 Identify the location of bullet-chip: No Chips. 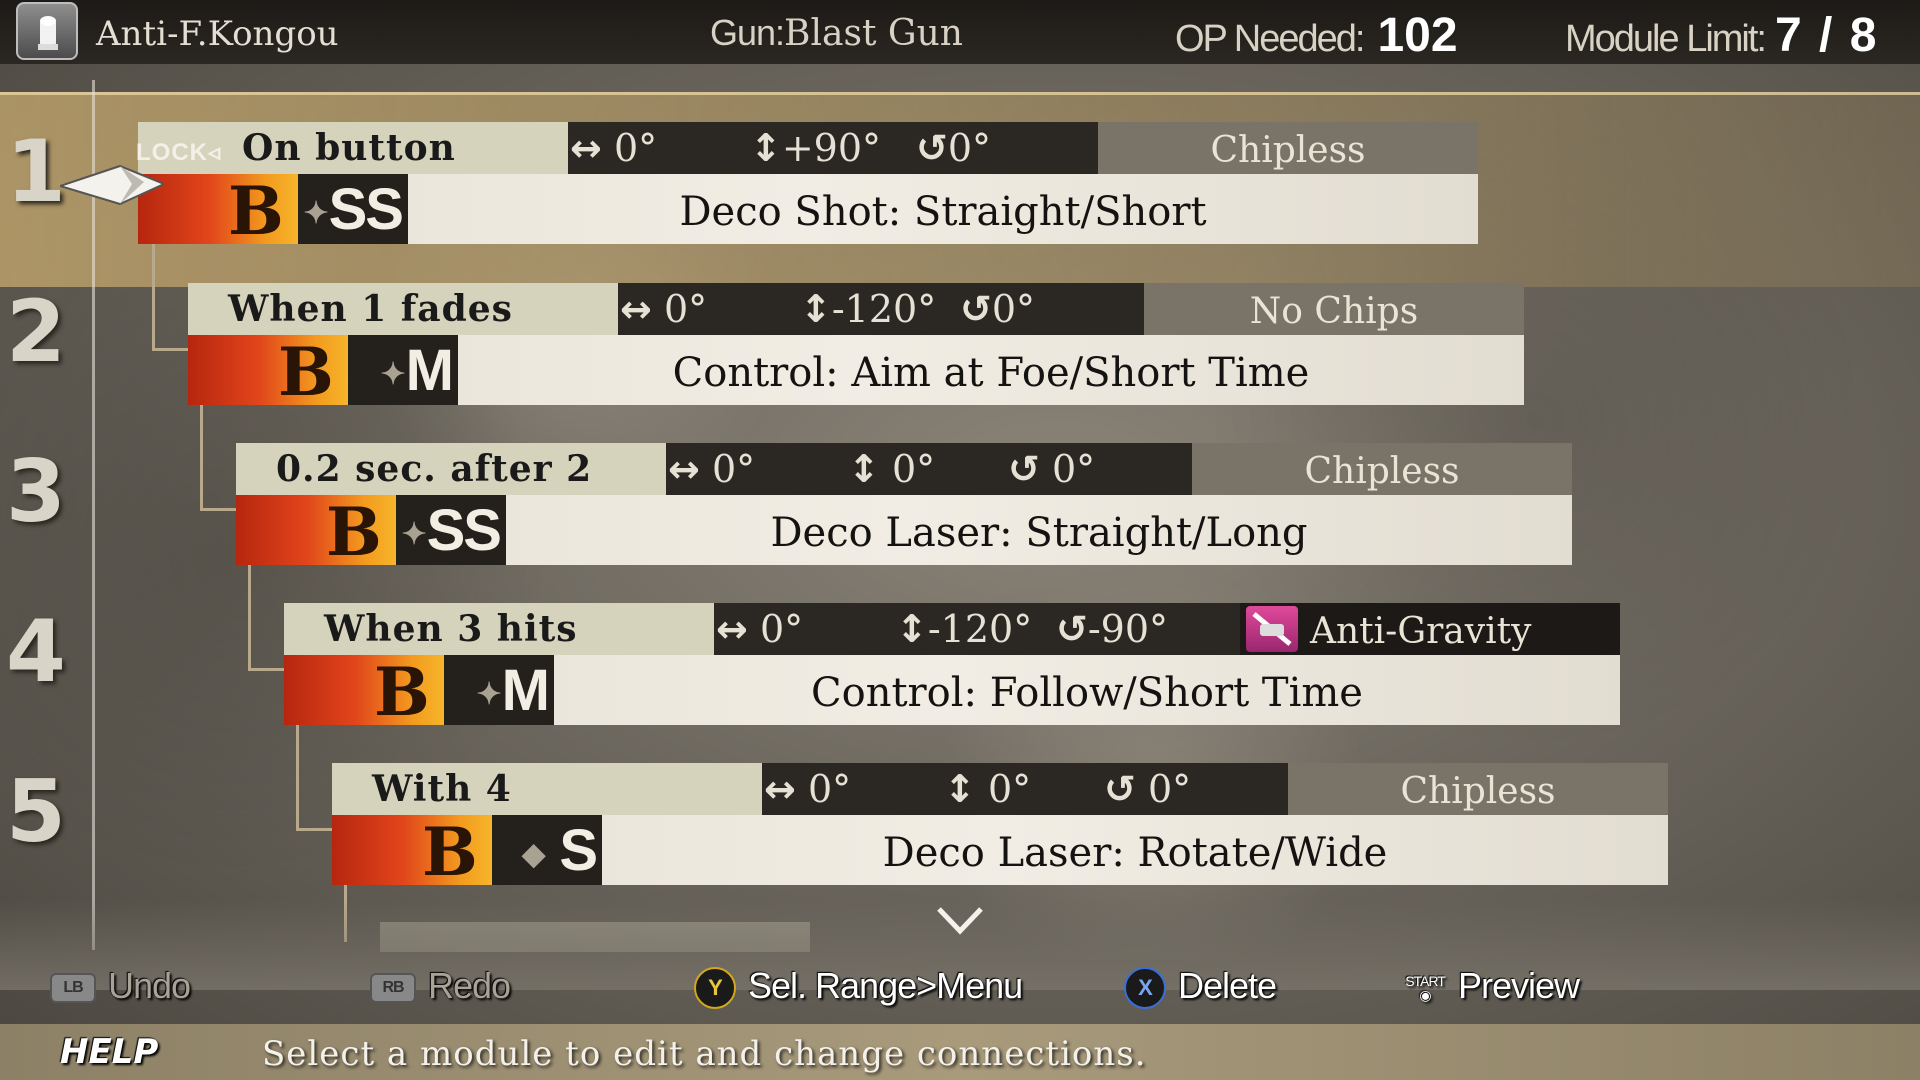
(1334, 309).